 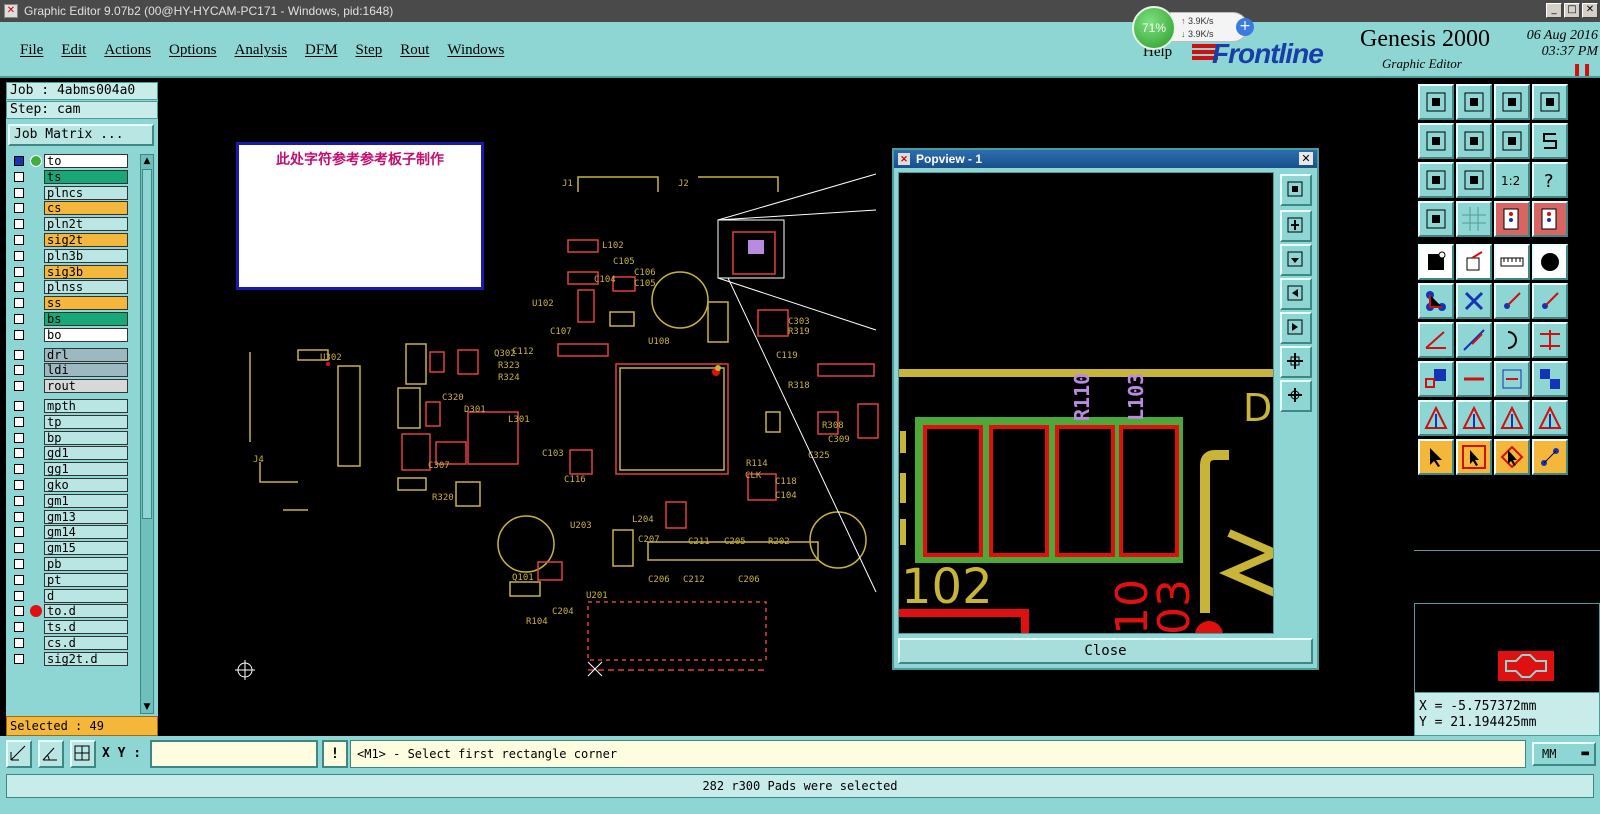 What do you see at coordinates (86, 437) in the screenshot?
I see `layer-name: bp` at bounding box center [86, 437].